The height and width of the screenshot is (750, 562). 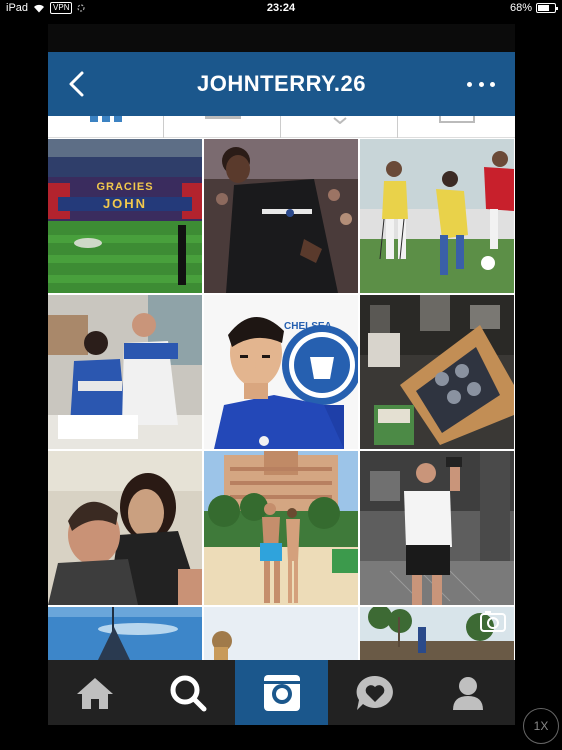 What do you see at coordinates (223, 127) in the screenshot?
I see `list-view-tab` at bounding box center [223, 127].